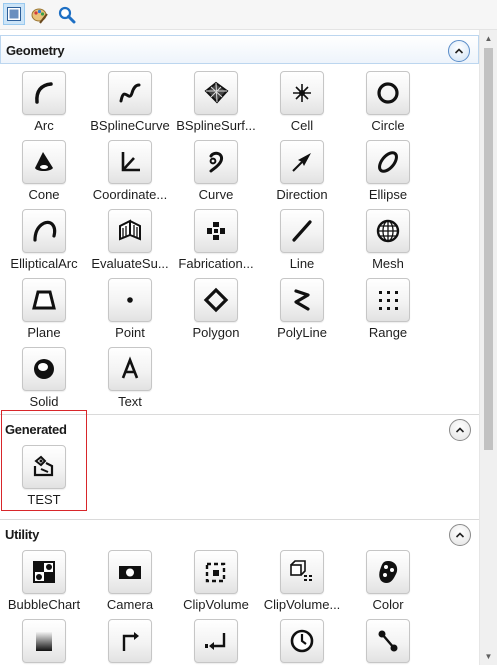  I want to click on node-label: Direction, so click(302, 194).